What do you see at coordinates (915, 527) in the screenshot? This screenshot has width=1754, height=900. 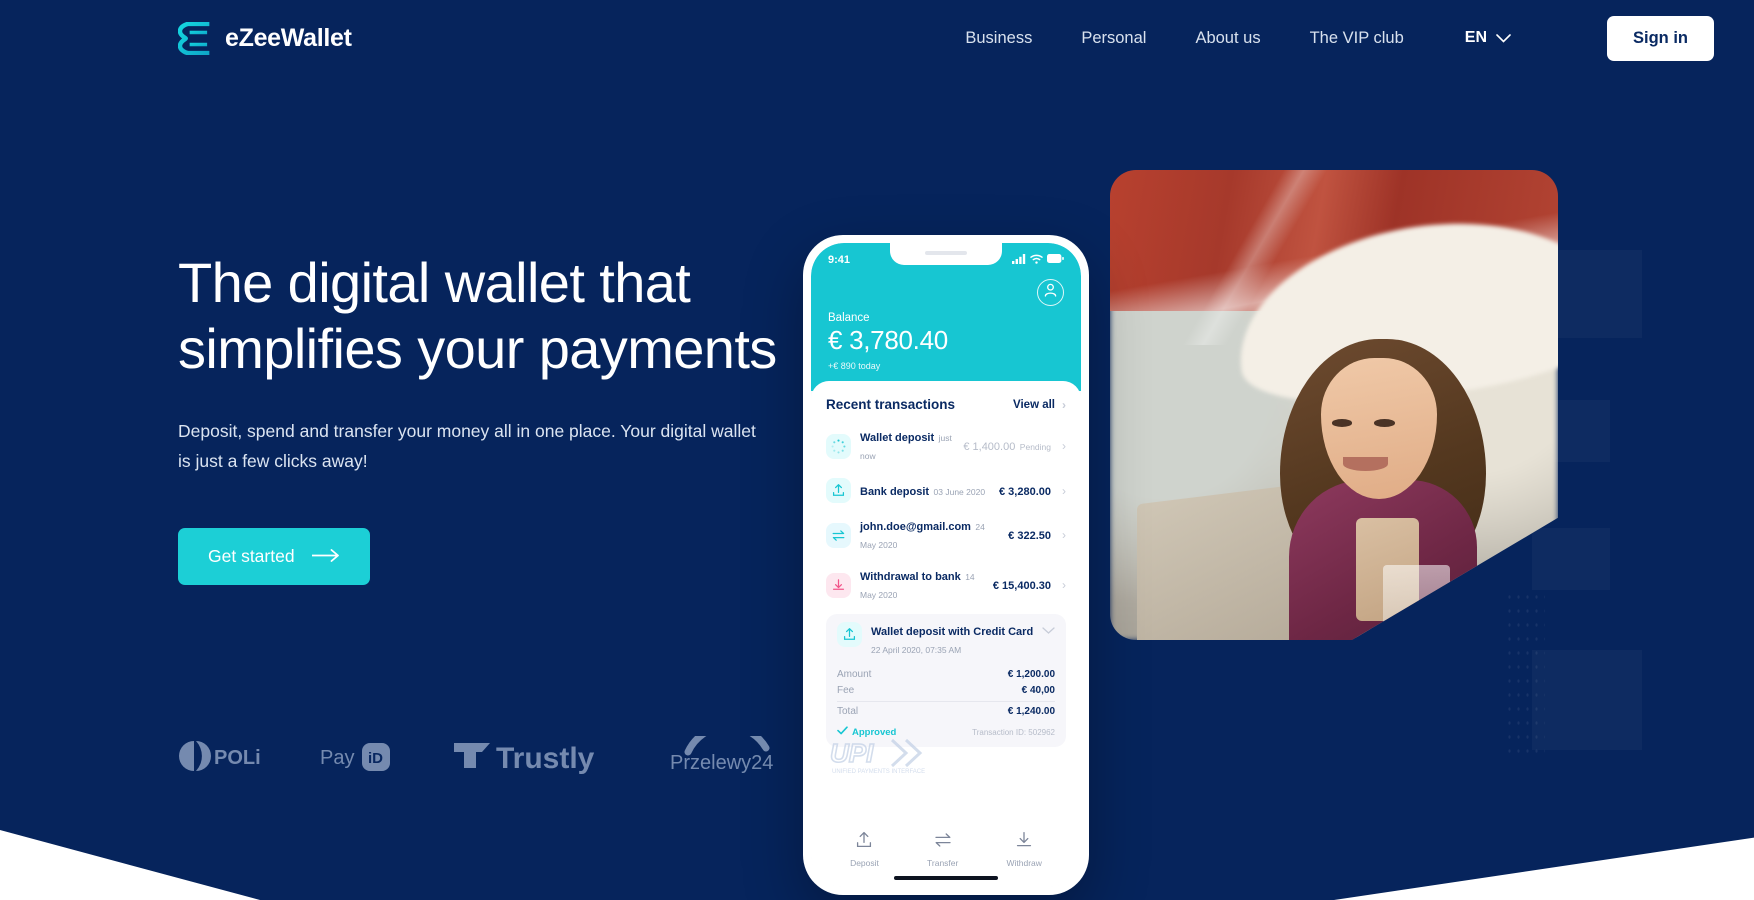 I see `transaction-name: john.doe@gmail.com` at bounding box center [915, 527].